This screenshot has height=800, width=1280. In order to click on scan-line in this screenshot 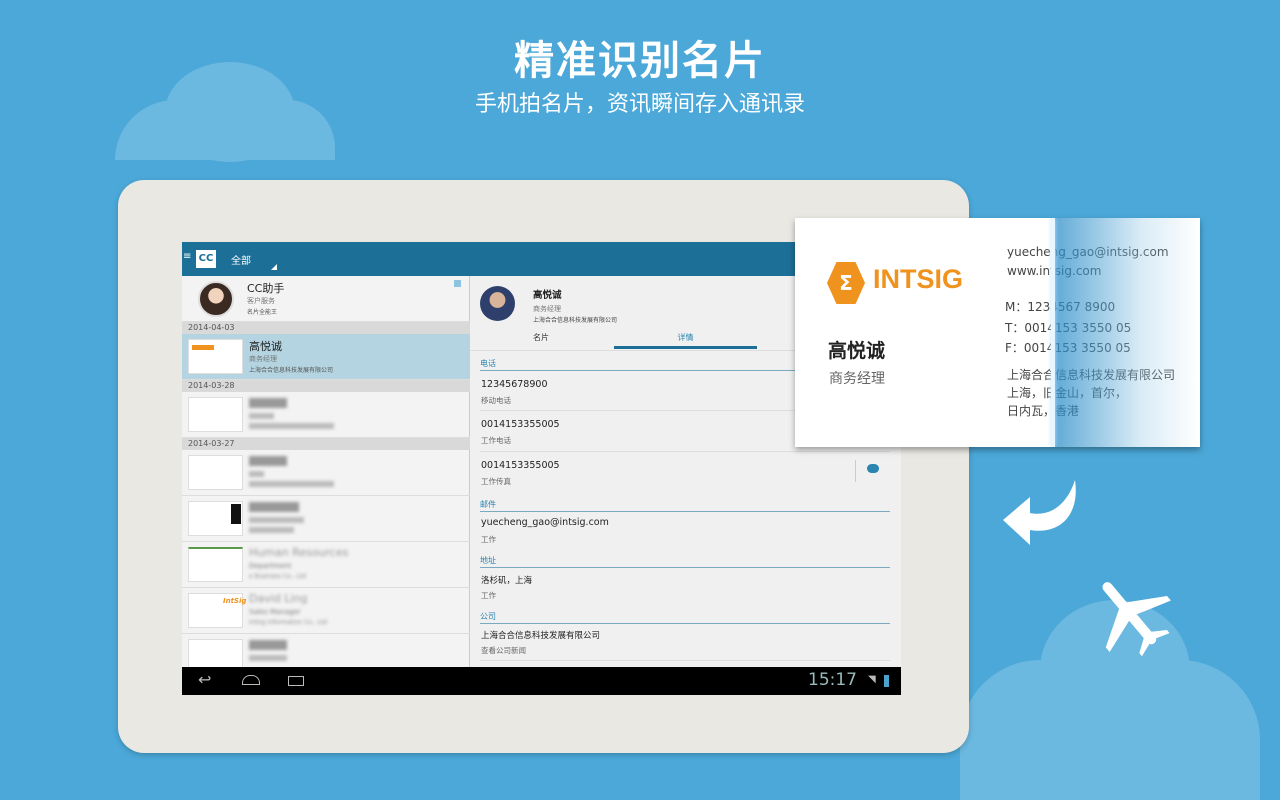, I will do `click(1053, 332)`.